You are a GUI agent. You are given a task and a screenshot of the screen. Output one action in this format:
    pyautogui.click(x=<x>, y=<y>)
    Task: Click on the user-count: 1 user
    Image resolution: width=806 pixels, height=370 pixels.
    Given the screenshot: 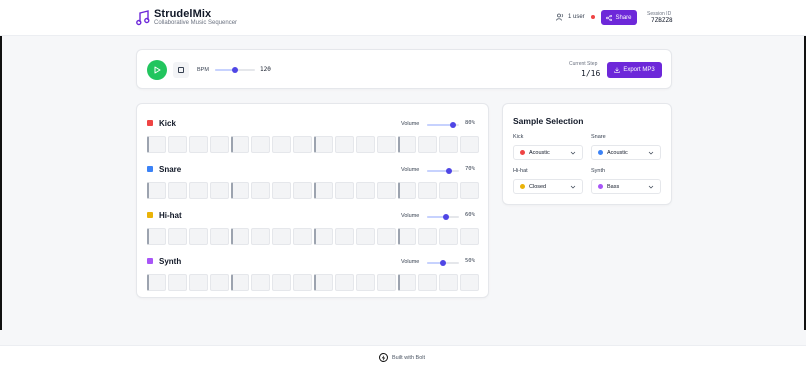 What is the action you would take?
    pyautogui.click(x=575, y=17)
    